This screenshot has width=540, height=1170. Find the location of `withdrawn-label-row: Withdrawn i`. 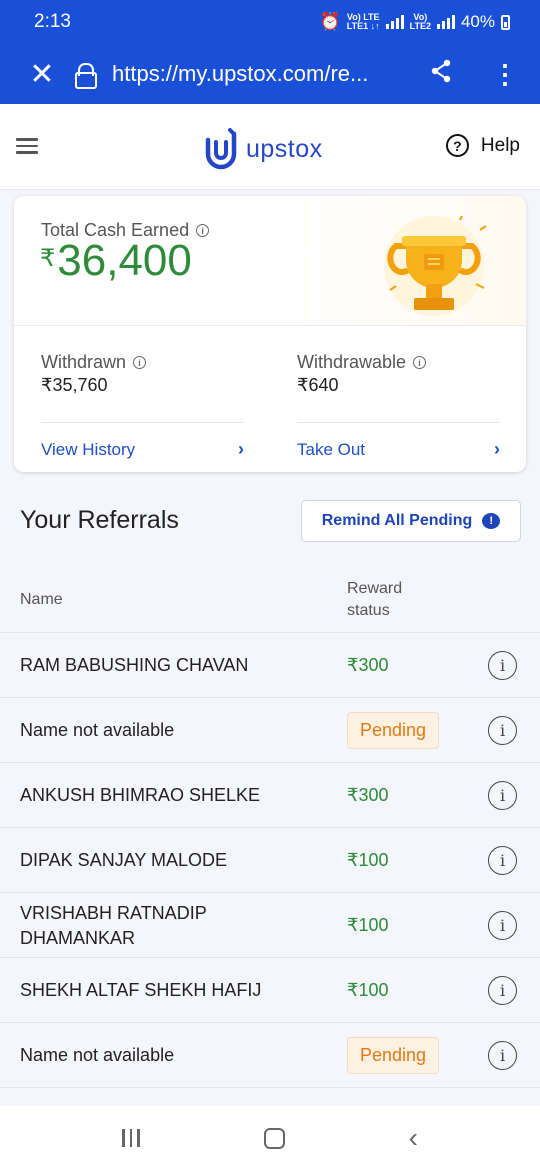

withdrawn-label-row: Withdrawn i is located at coordinates (142, 362).